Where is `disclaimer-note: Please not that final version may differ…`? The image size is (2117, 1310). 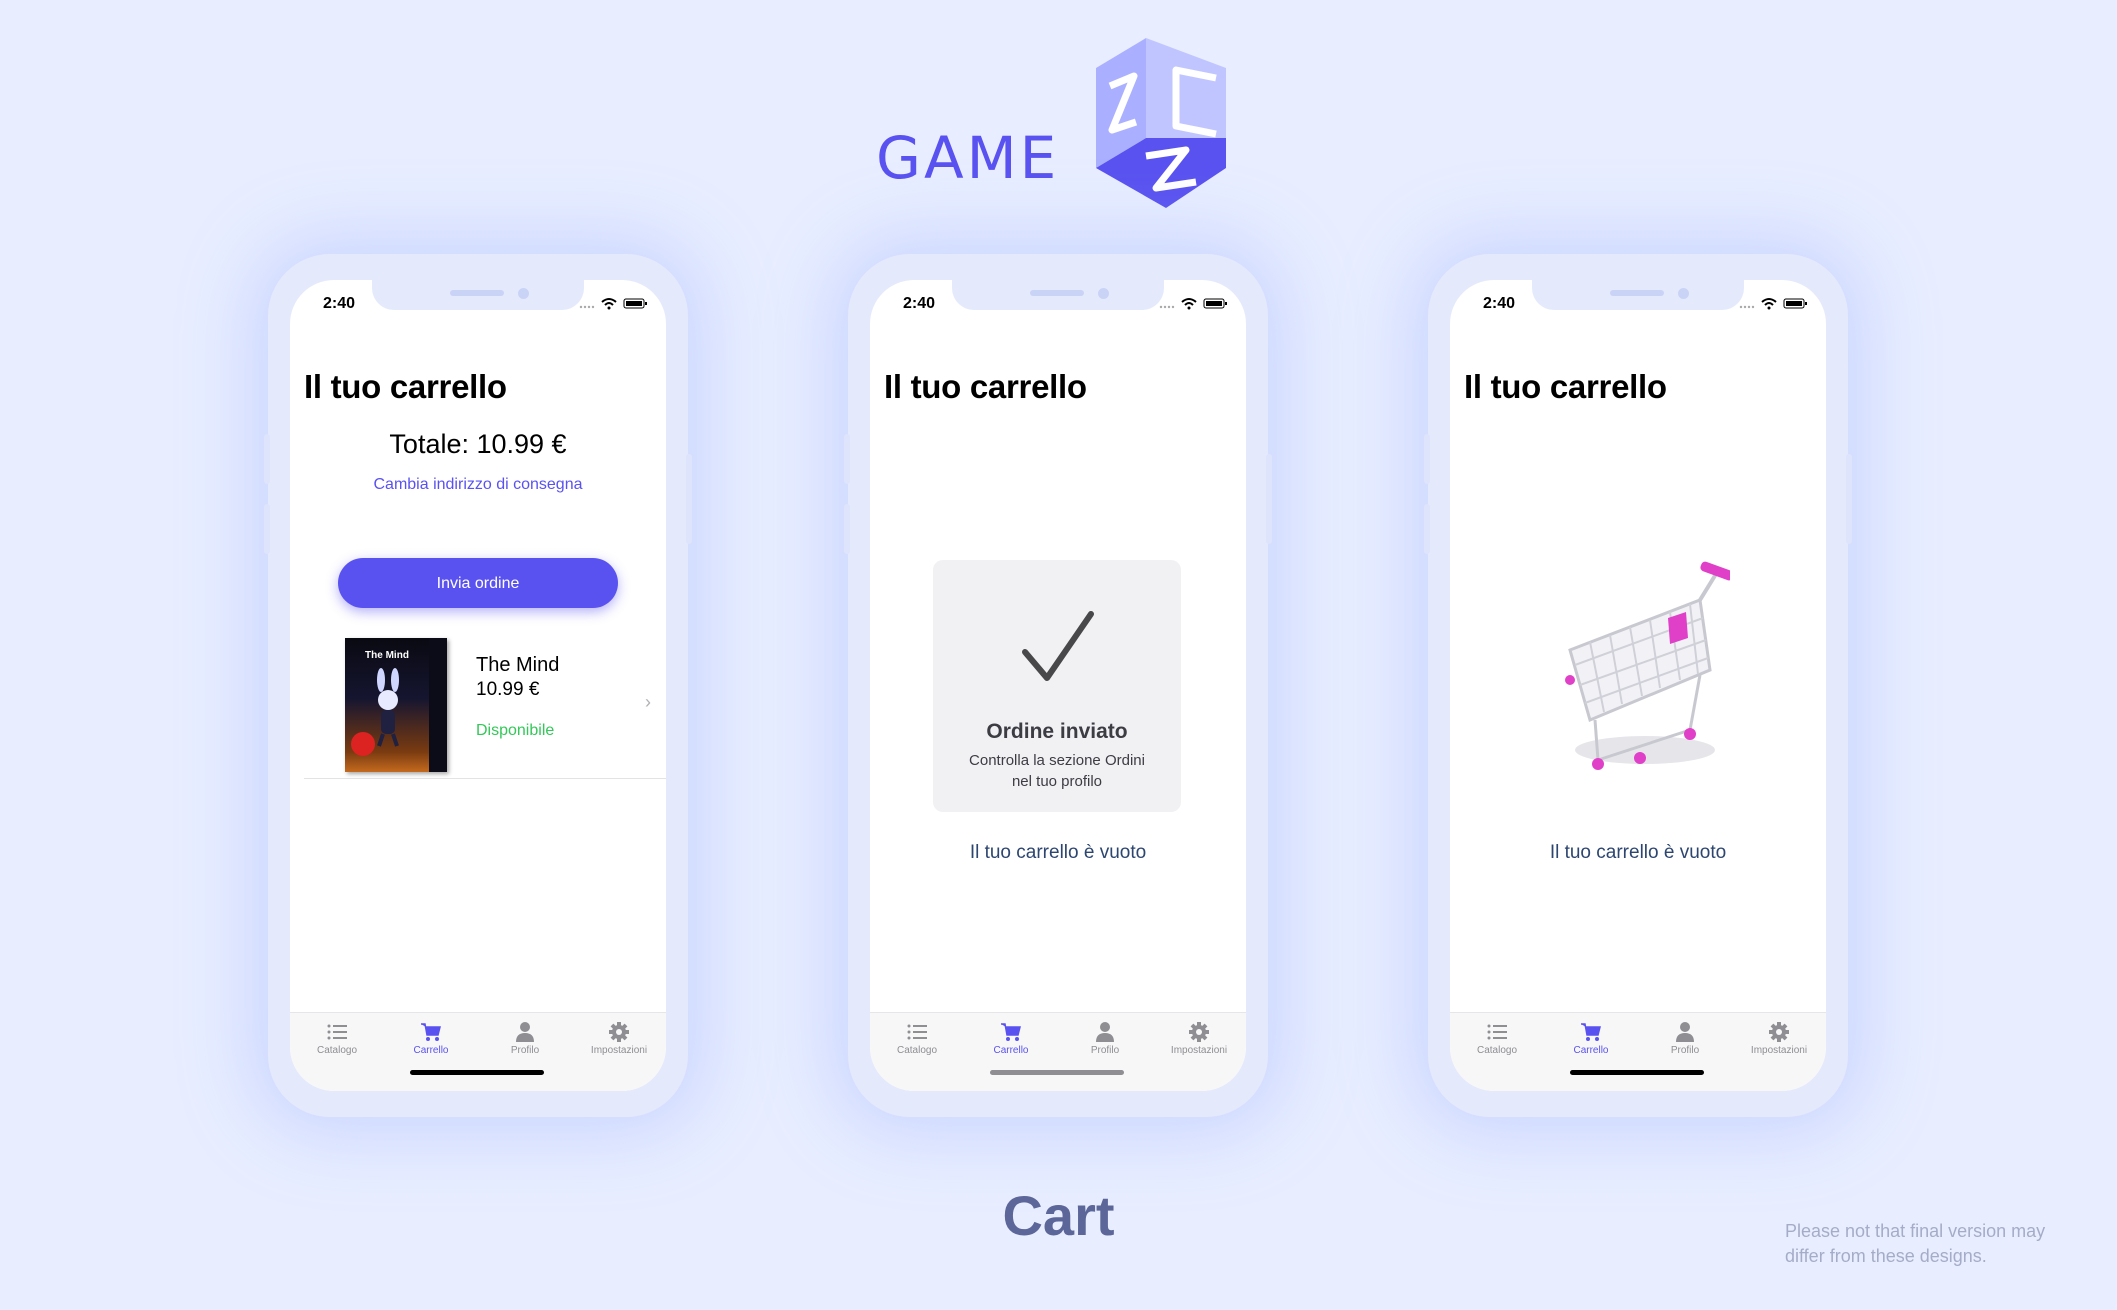 disclaimer-note: Please not that final version may differ… is located at coordinates (1915, 1243).